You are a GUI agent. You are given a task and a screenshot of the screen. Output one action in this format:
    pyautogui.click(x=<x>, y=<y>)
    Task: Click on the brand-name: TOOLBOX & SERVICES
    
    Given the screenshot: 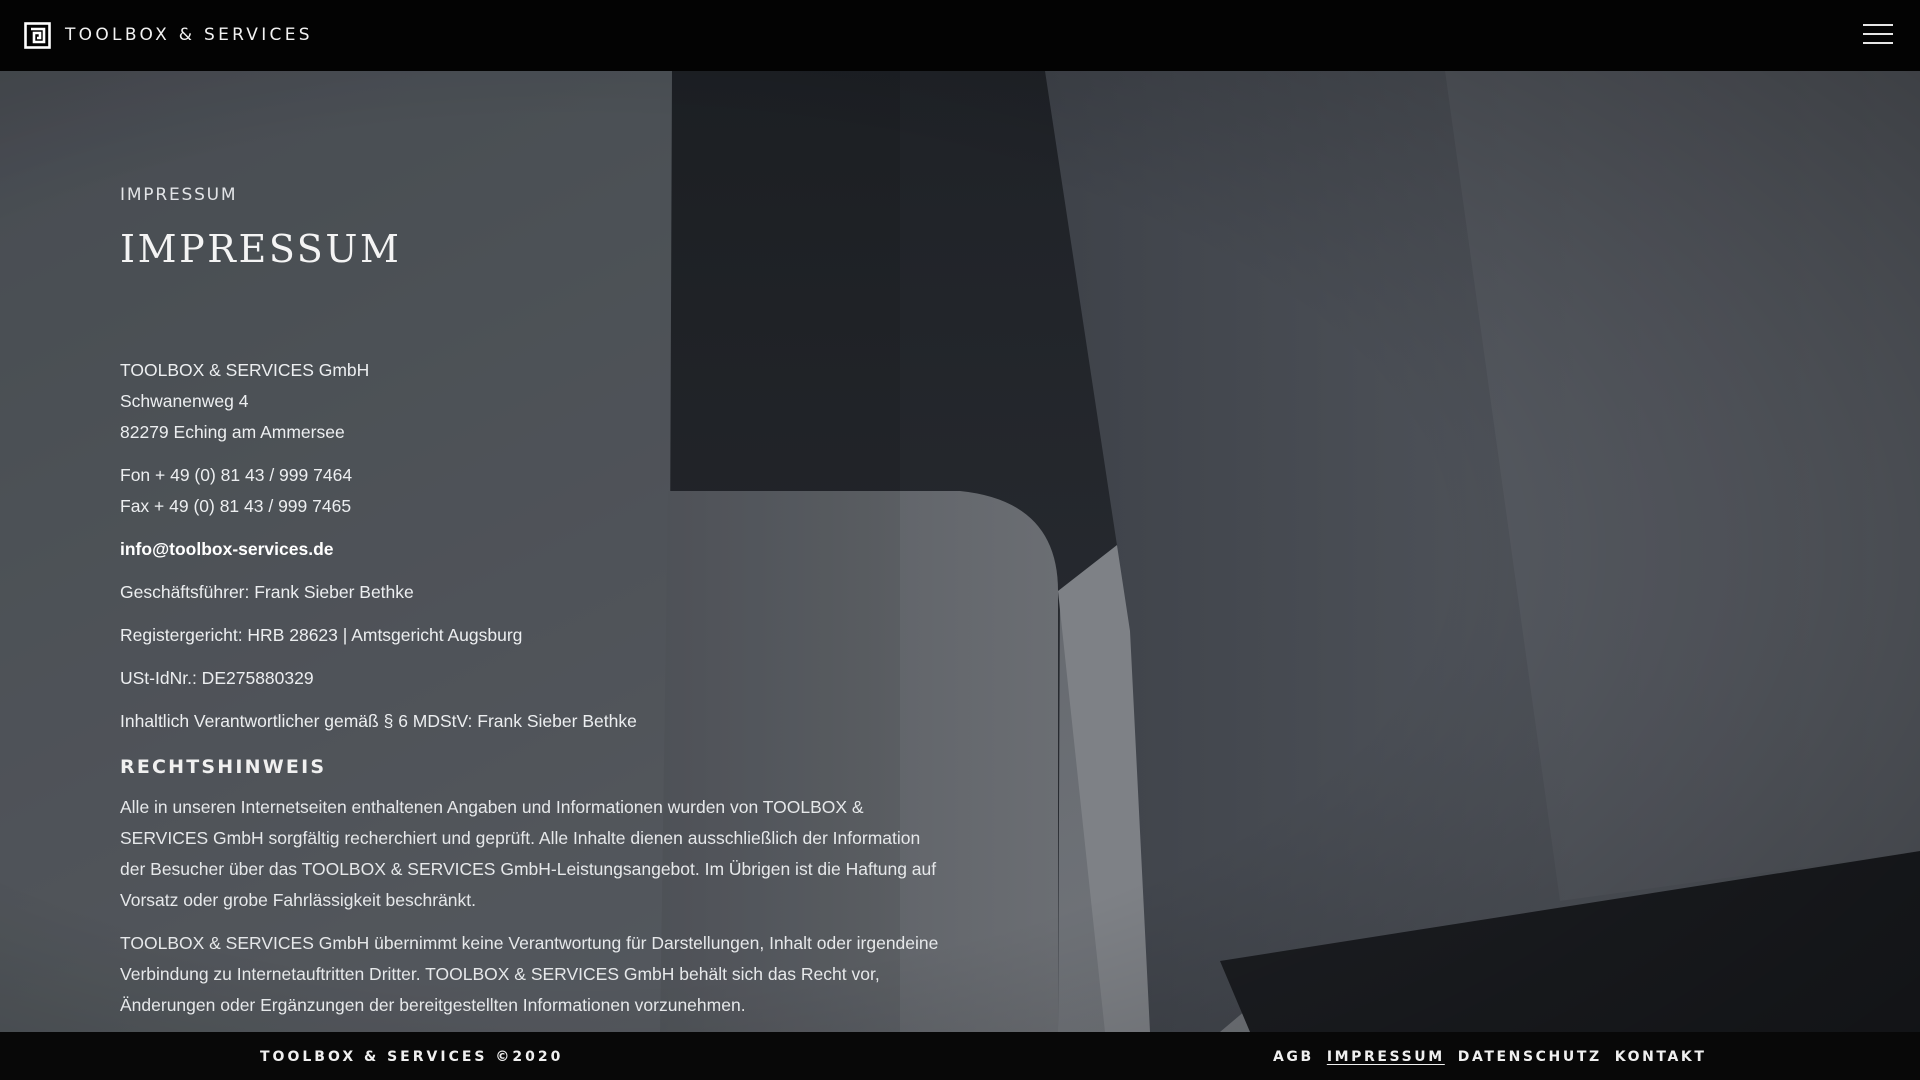 What is the action you would take?
    pyautogui.click(x=189, y=35)
    